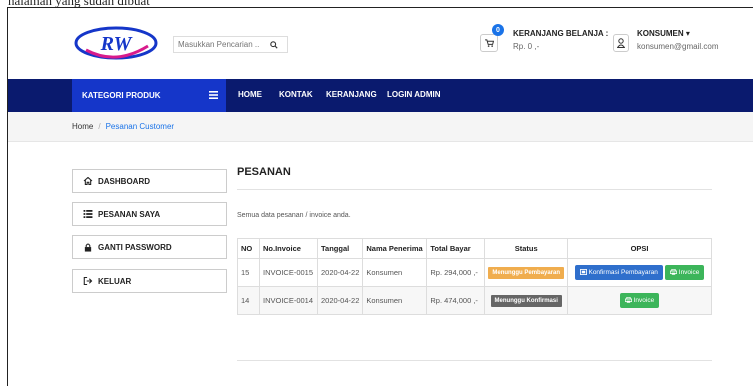 This screenshot has height=386, width=753. I want to click on cell-invoice: INVOICE-0014, so click(288, 300).